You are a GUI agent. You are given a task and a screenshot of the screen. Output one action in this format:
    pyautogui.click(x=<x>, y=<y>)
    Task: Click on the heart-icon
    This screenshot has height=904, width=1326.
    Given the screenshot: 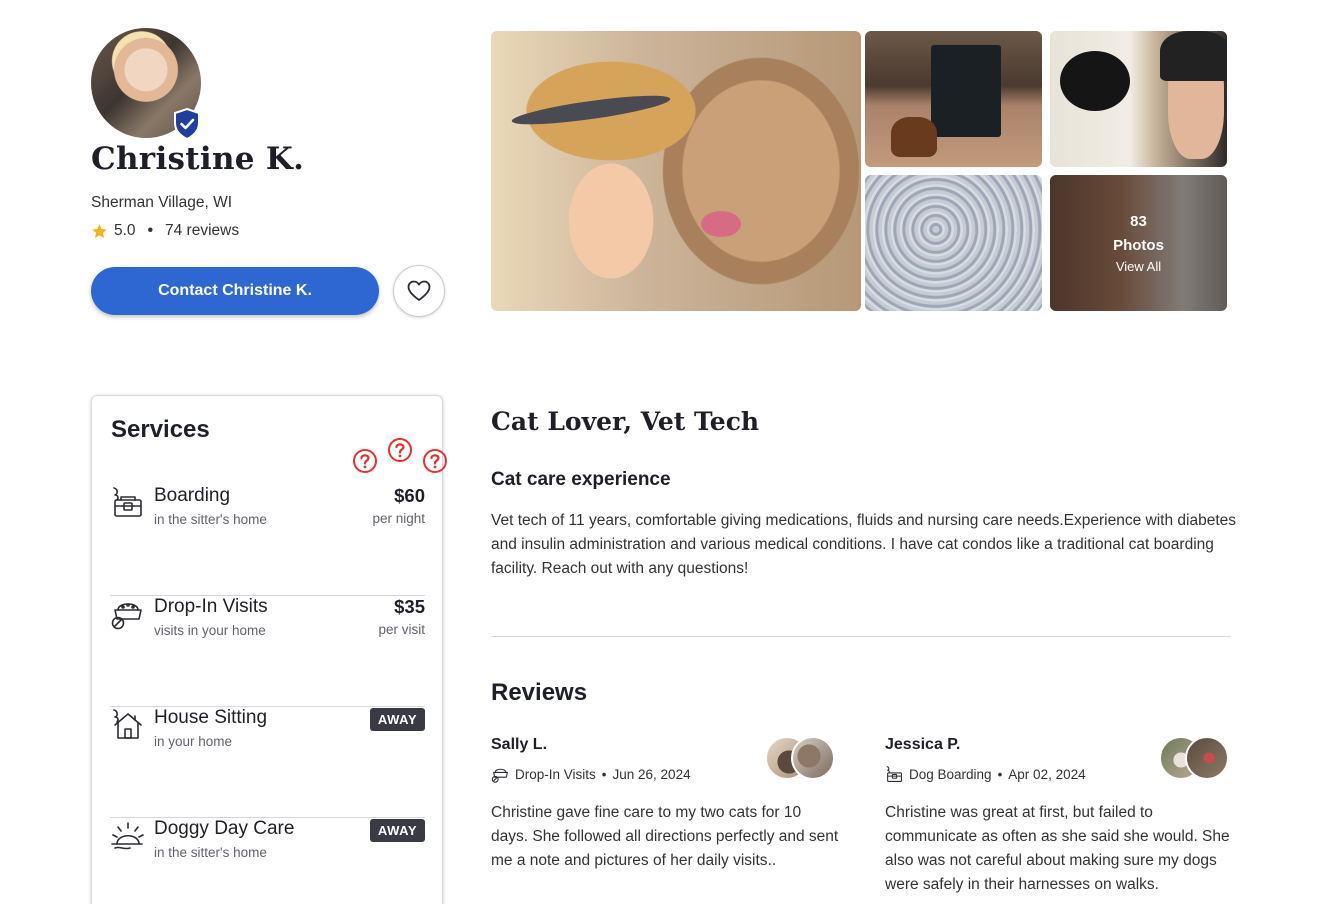 What is the action you would take?
    pyautogui.click(x=419, y=290)
    